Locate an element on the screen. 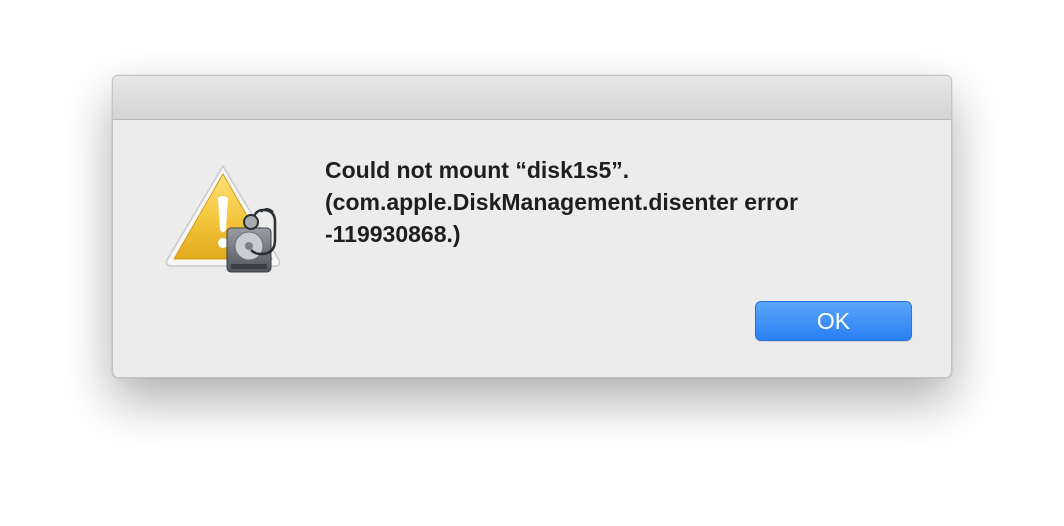 The width and height of the screenshot is (1064, 526). ok-button: OK is located at coordinates (833, 321).